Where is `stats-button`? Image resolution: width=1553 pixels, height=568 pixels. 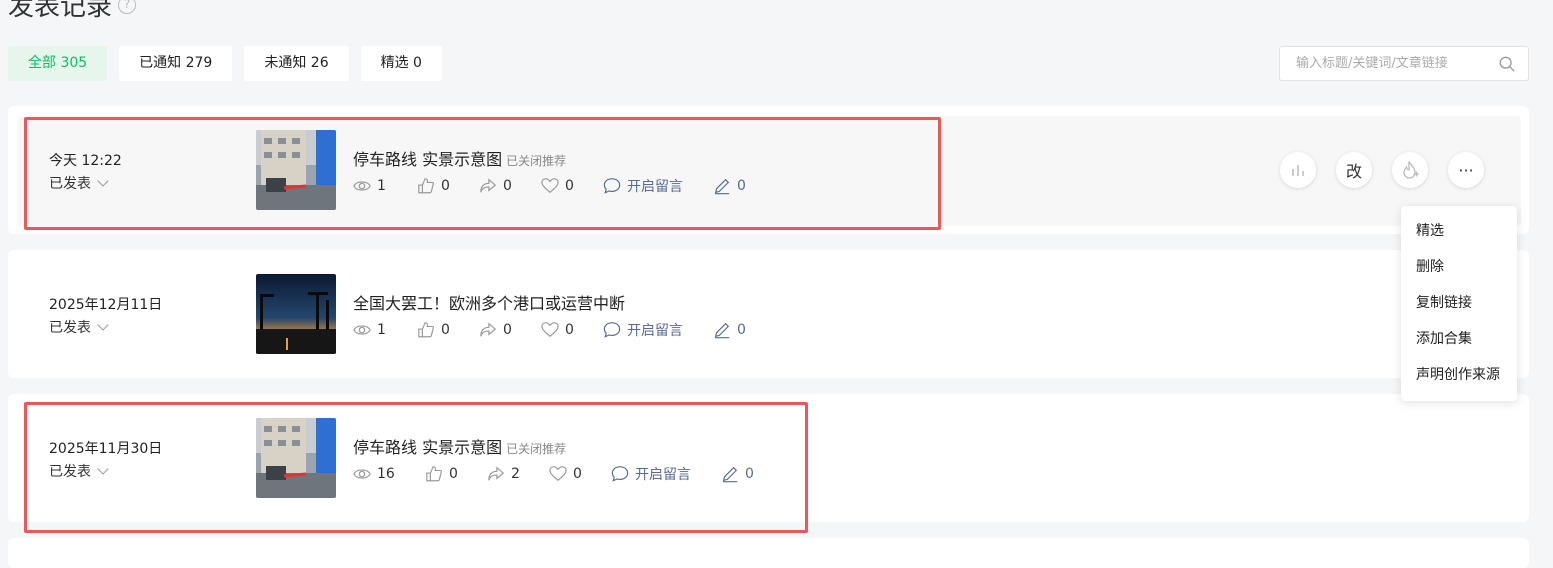
stats-button is located at coordinates (1298, 170).